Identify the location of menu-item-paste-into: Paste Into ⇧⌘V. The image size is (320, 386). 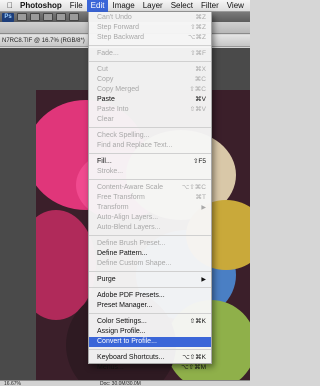
(150, 110).